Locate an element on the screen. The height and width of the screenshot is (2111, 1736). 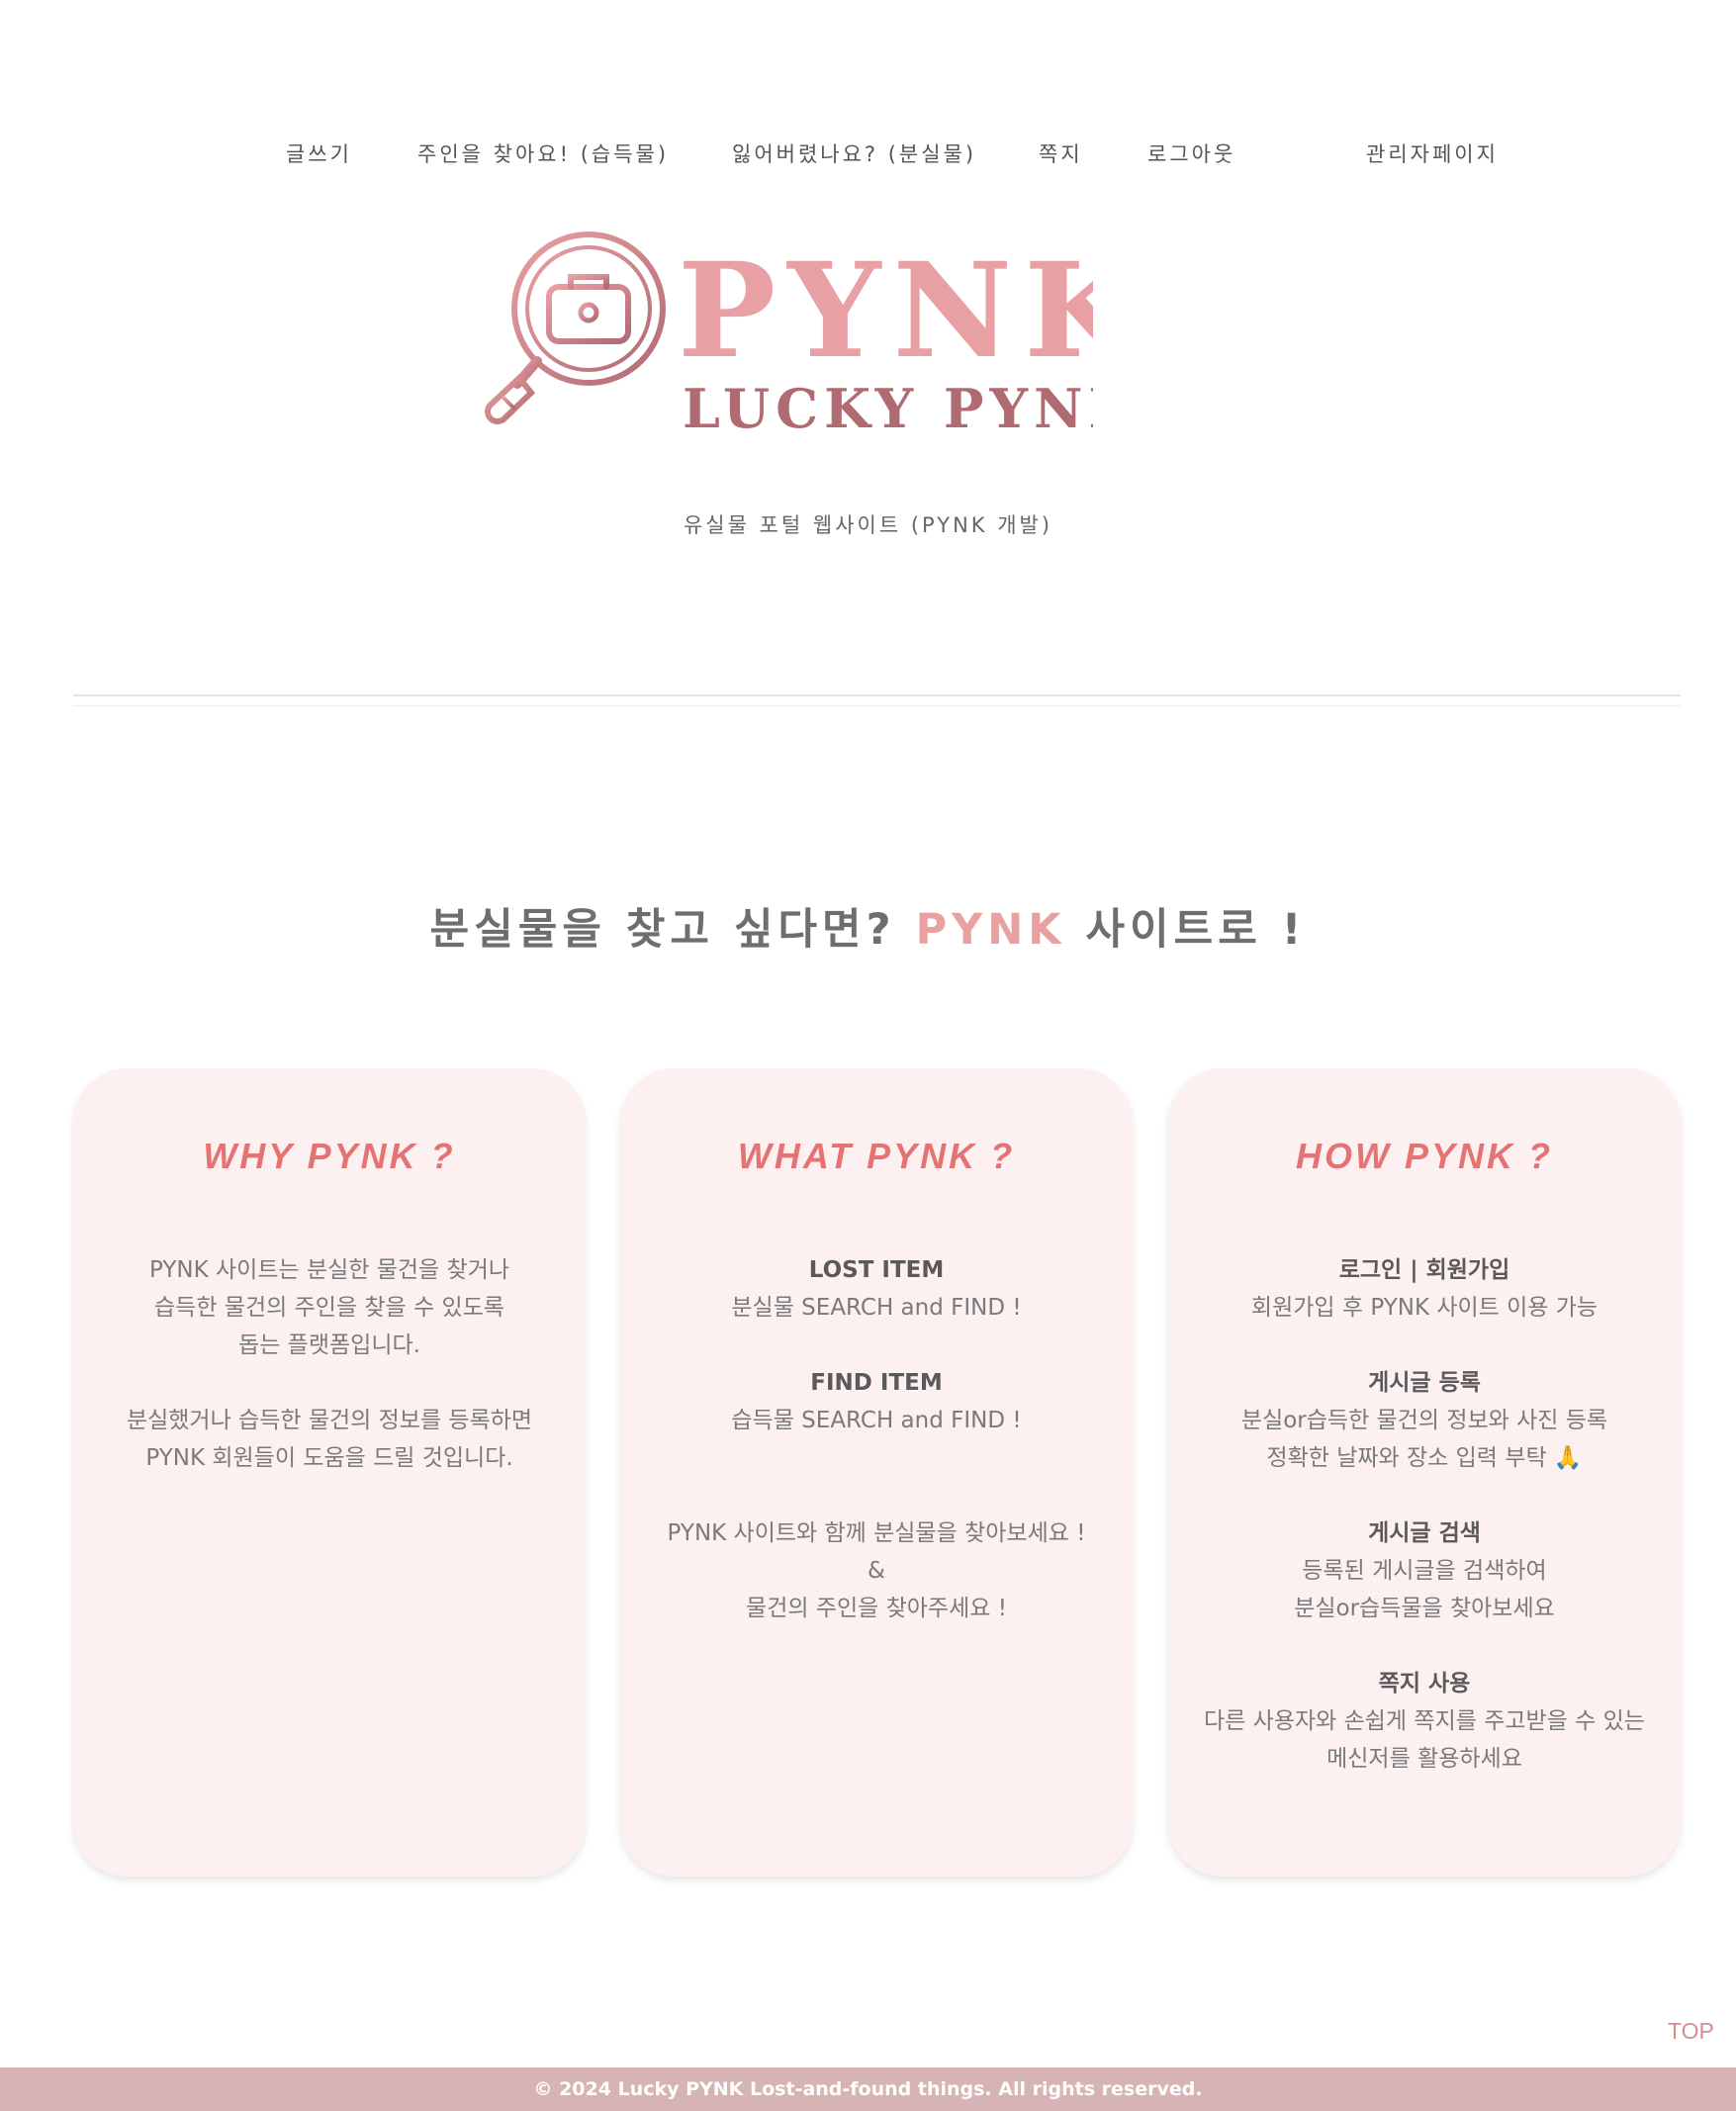
divider-bottom is located at coordinates (877, 706).